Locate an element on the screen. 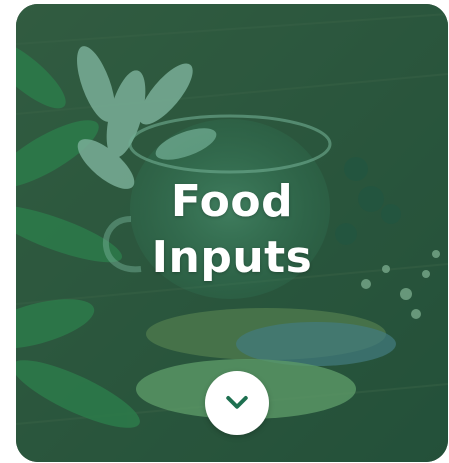  card-title-line-2: Inputs is located at coordinates (232, 257).